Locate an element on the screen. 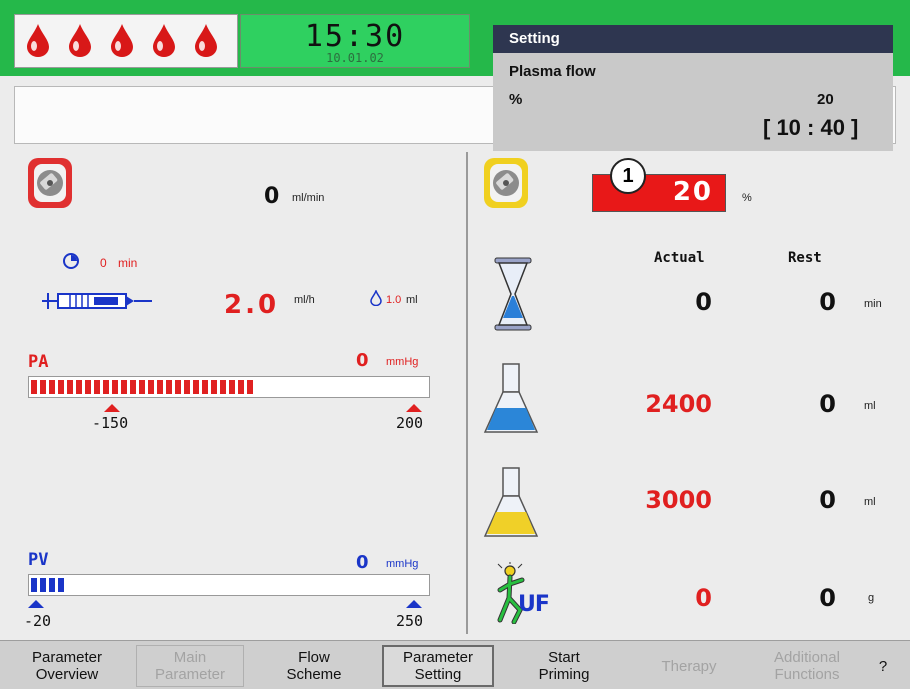 This screenshot has width=910, height=689. yellow-flask-icon is located at coordinates (511, 502).